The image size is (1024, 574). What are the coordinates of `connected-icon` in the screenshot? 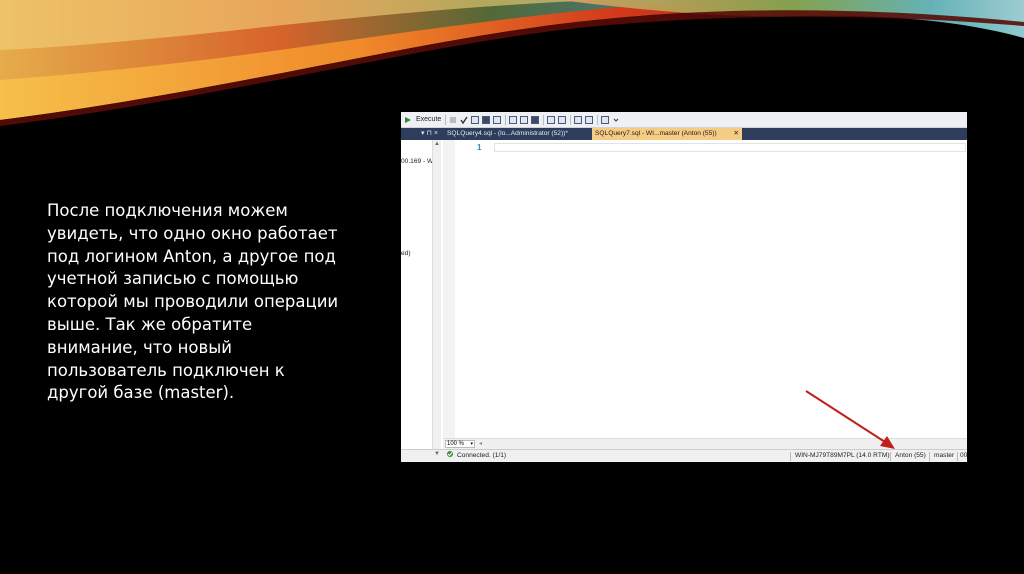 It's located at (450, 456).